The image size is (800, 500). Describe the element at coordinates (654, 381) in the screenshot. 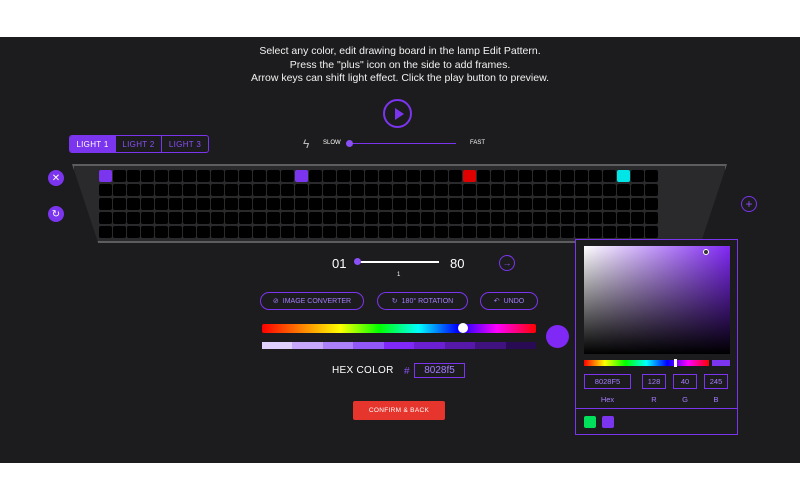

I see `picker-r-input: 128` at that location.